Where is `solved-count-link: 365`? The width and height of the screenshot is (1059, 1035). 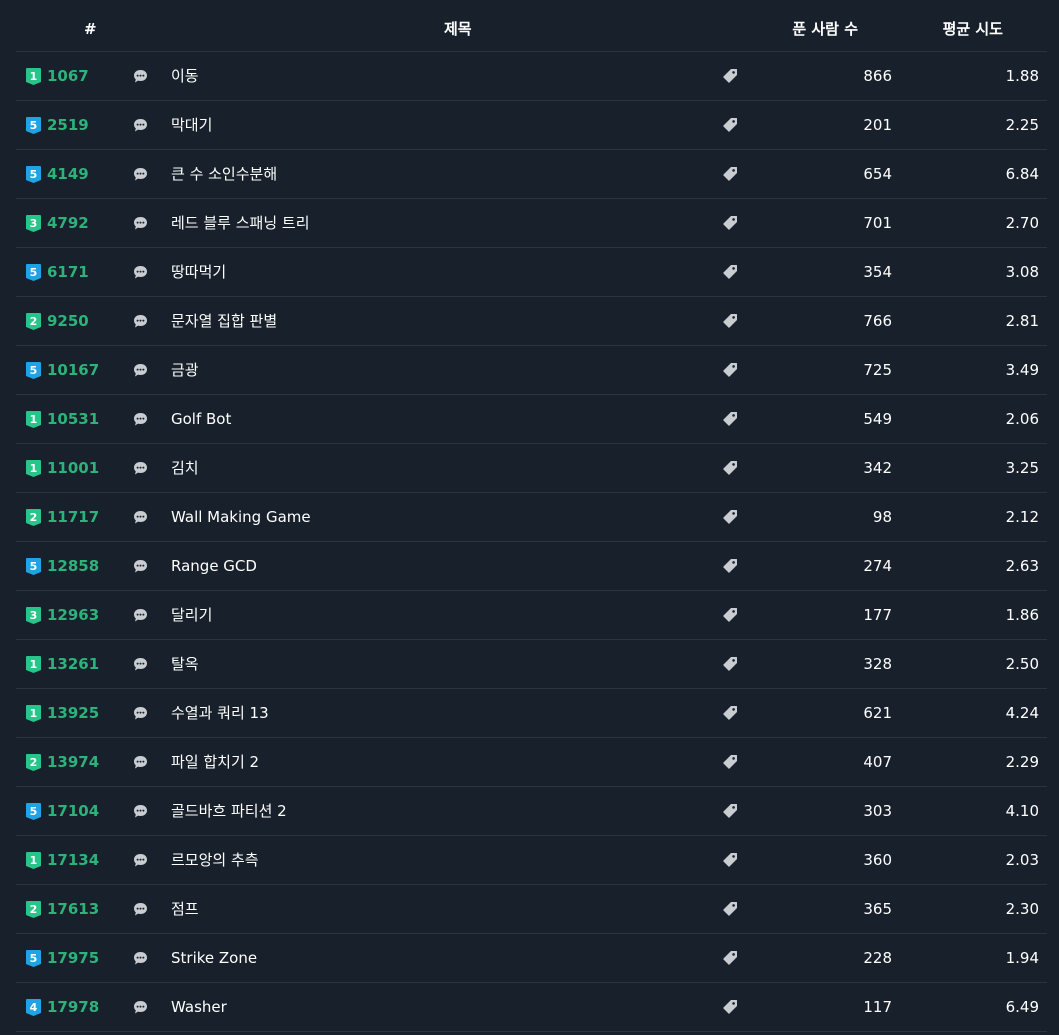
solved-count-link: 365 is located at coordinates (877, 909).